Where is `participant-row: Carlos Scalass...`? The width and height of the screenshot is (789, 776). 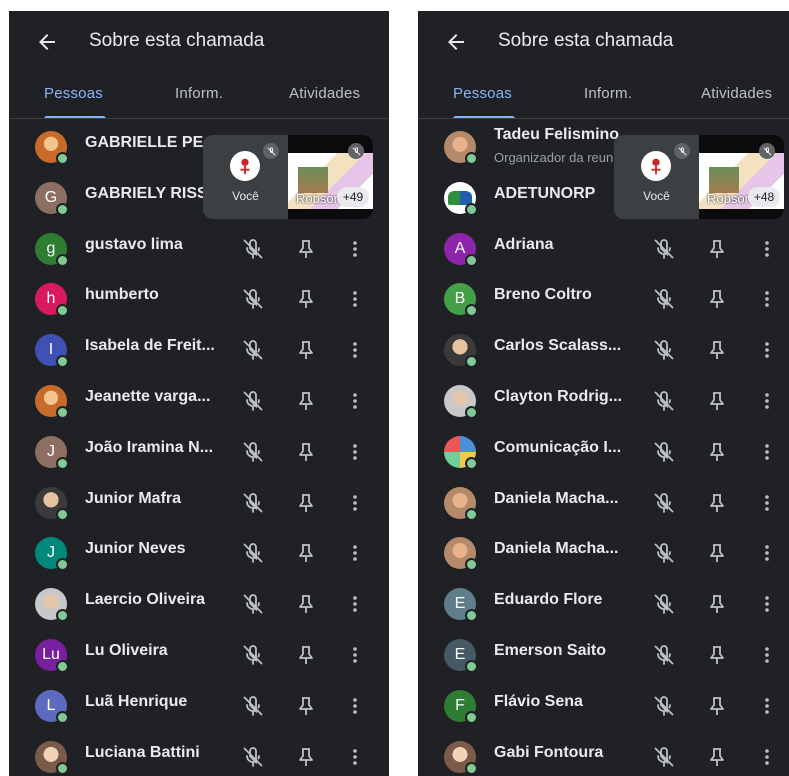
participant-row: Carlos Scalass... is located at coordinates (603, 350).